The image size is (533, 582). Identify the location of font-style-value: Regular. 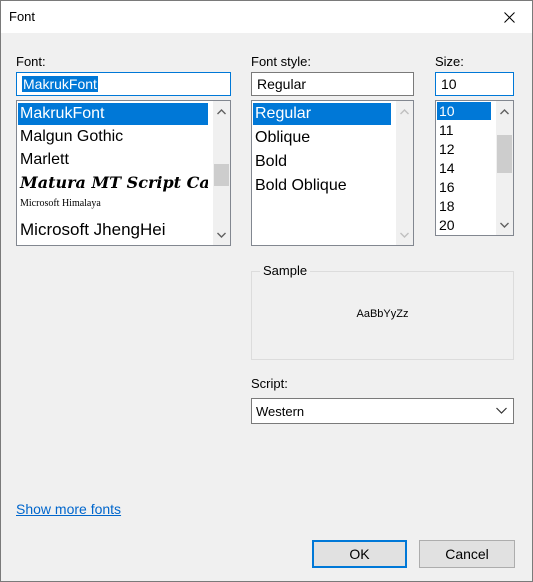
(282, 84).